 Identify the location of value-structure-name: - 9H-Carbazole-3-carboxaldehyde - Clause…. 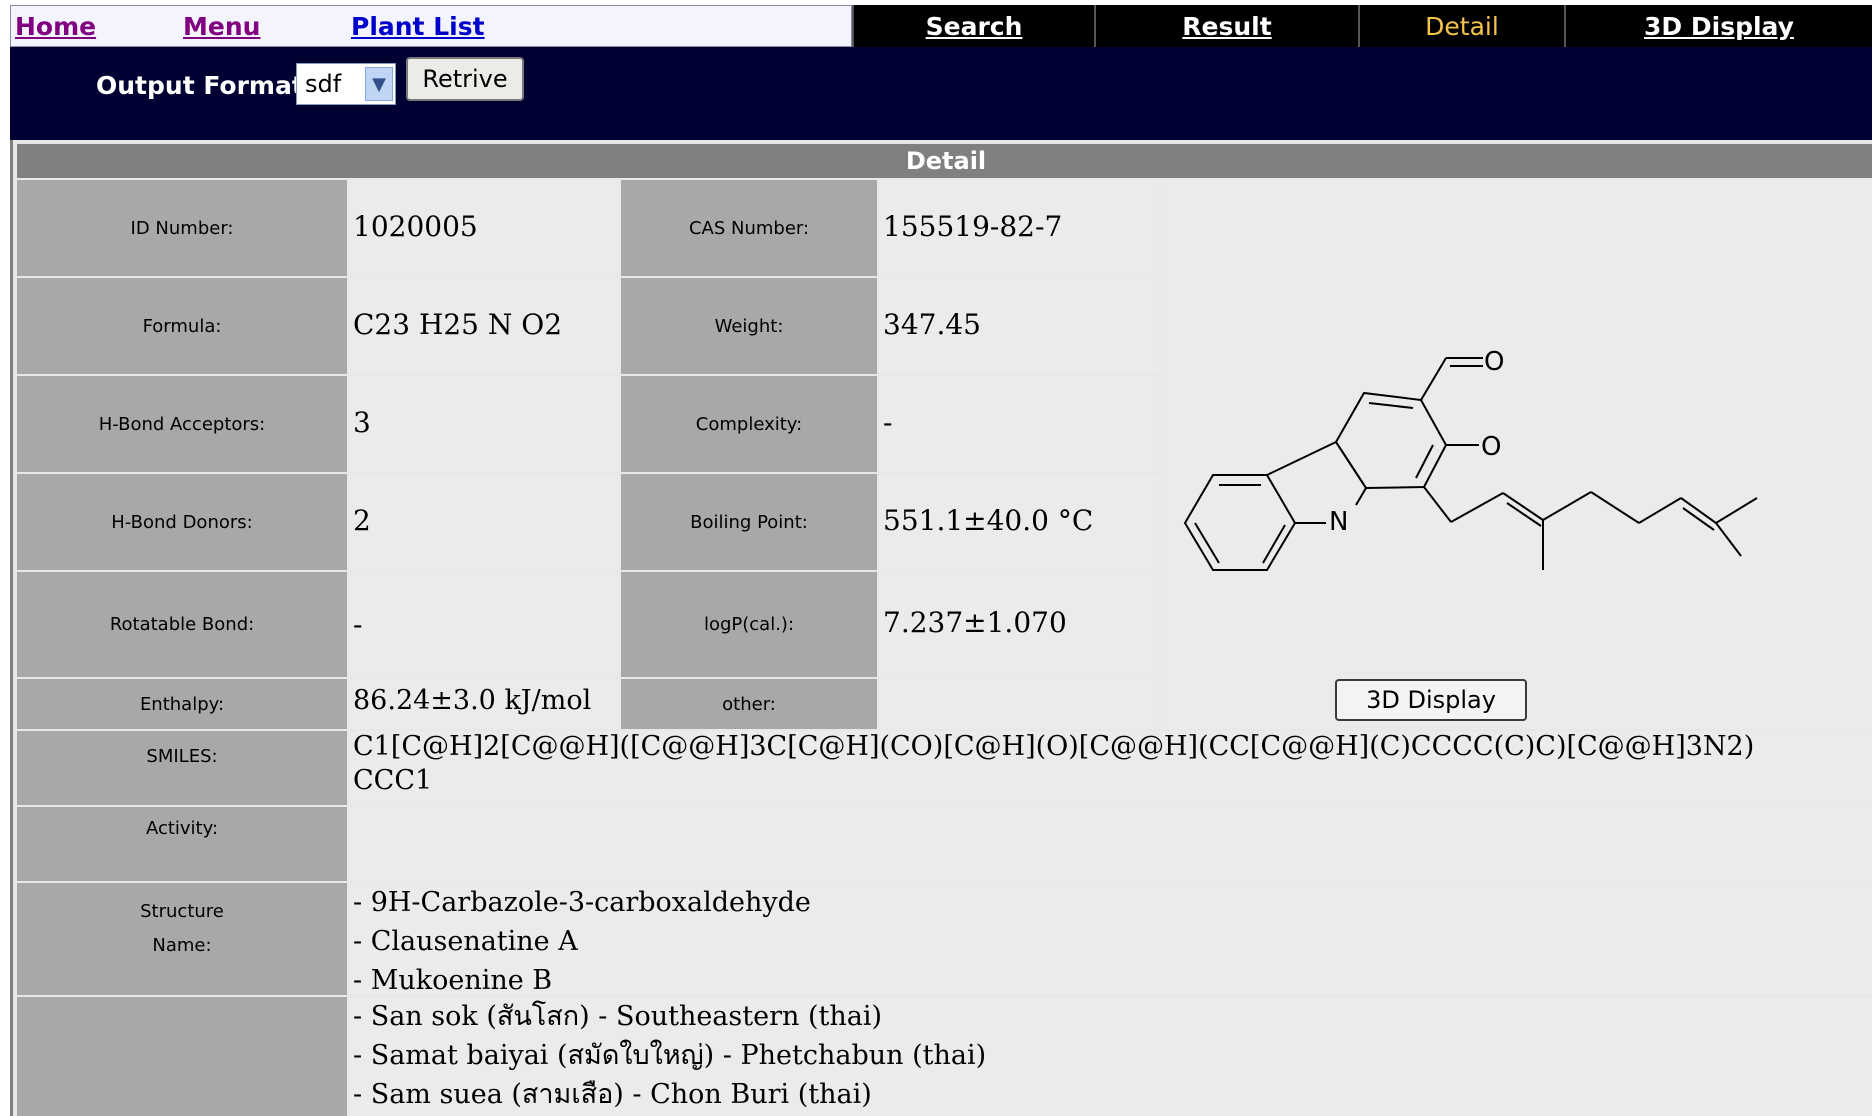
(1110, 939).